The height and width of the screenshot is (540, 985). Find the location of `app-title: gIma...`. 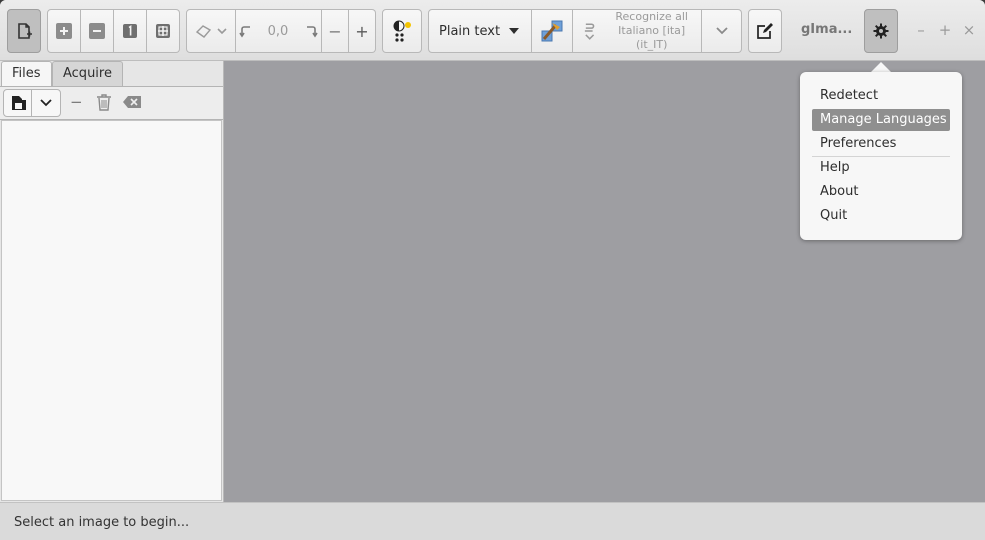

app-title: gIma... is located at coordinates (827, 29).